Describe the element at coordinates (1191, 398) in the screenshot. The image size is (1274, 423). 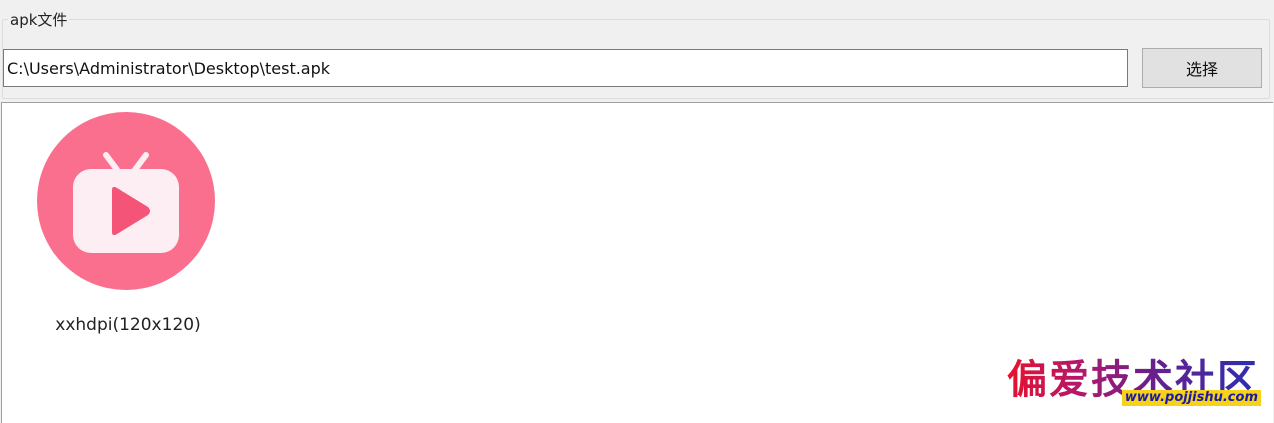
I see `watermark-url: www.pojjishu.com` at that location.